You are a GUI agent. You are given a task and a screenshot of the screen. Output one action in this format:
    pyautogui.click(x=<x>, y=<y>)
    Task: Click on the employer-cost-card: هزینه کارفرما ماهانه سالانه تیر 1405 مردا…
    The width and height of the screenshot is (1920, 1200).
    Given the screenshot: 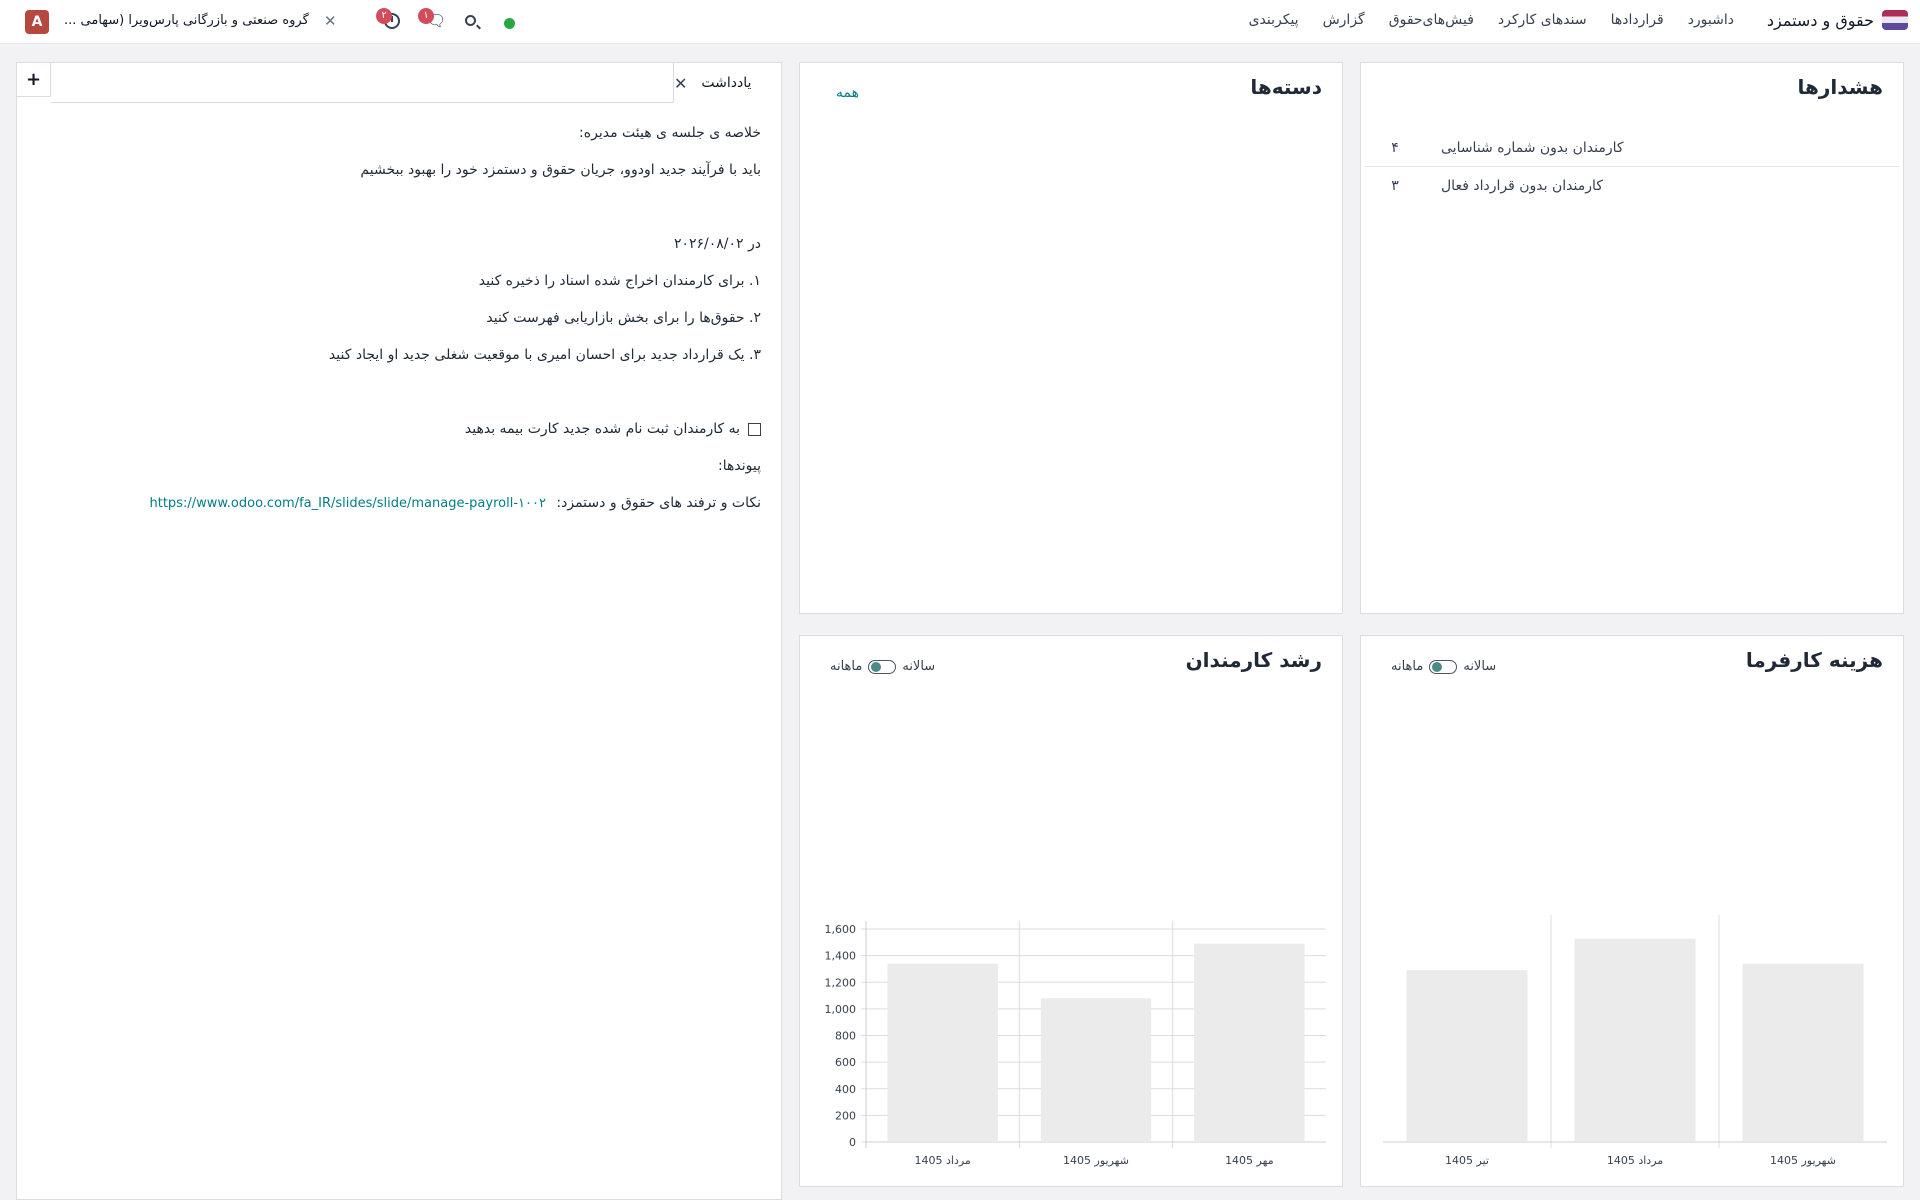 What is the action you would take?
    pyautogui.click(x=1632, y=911)
    